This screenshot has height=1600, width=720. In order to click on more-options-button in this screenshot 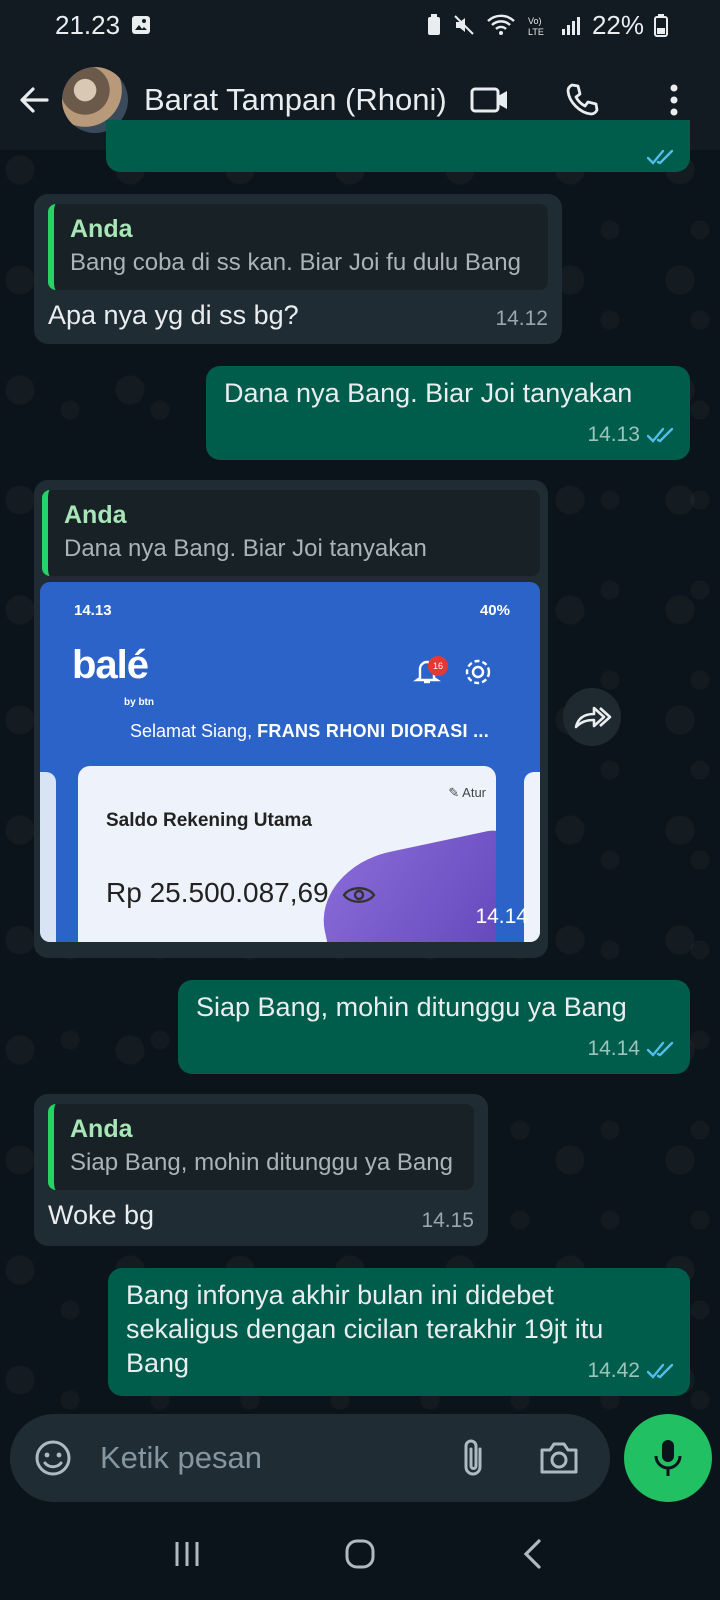, I will do `click(674, 100)`.